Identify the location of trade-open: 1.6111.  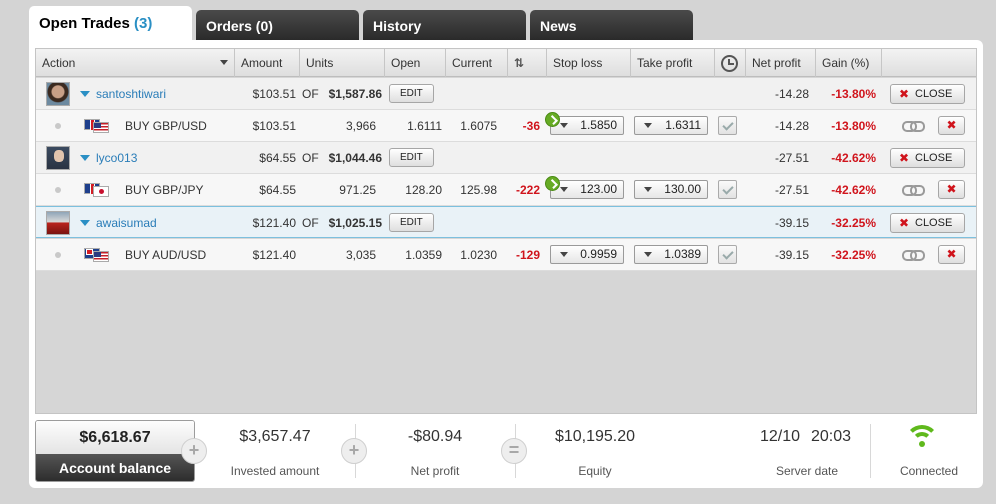
(424, 126).